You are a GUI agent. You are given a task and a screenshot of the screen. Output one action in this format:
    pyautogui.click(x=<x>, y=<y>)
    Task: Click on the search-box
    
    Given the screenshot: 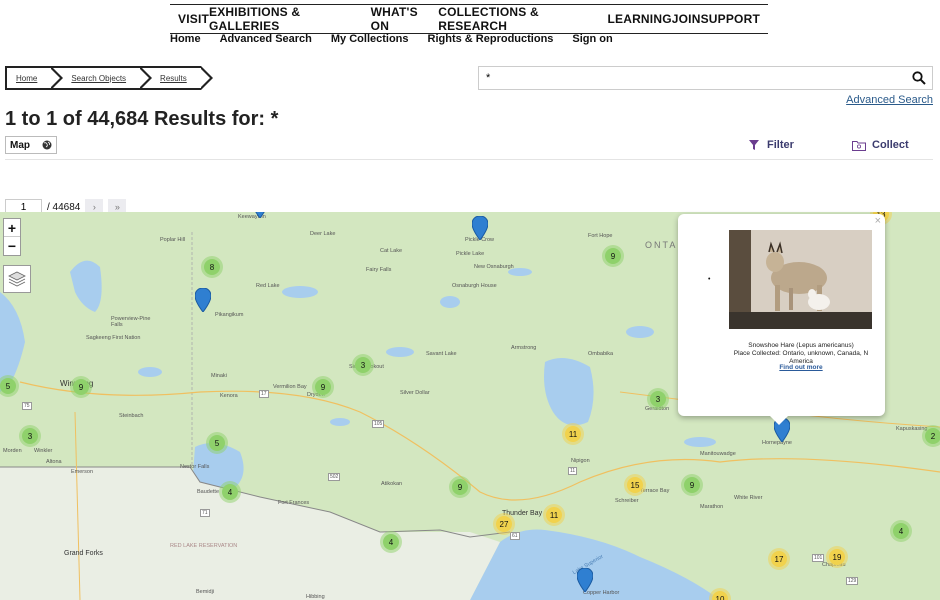 What is the action you would take?
    pyautogui.click(x=705, y=78)
    